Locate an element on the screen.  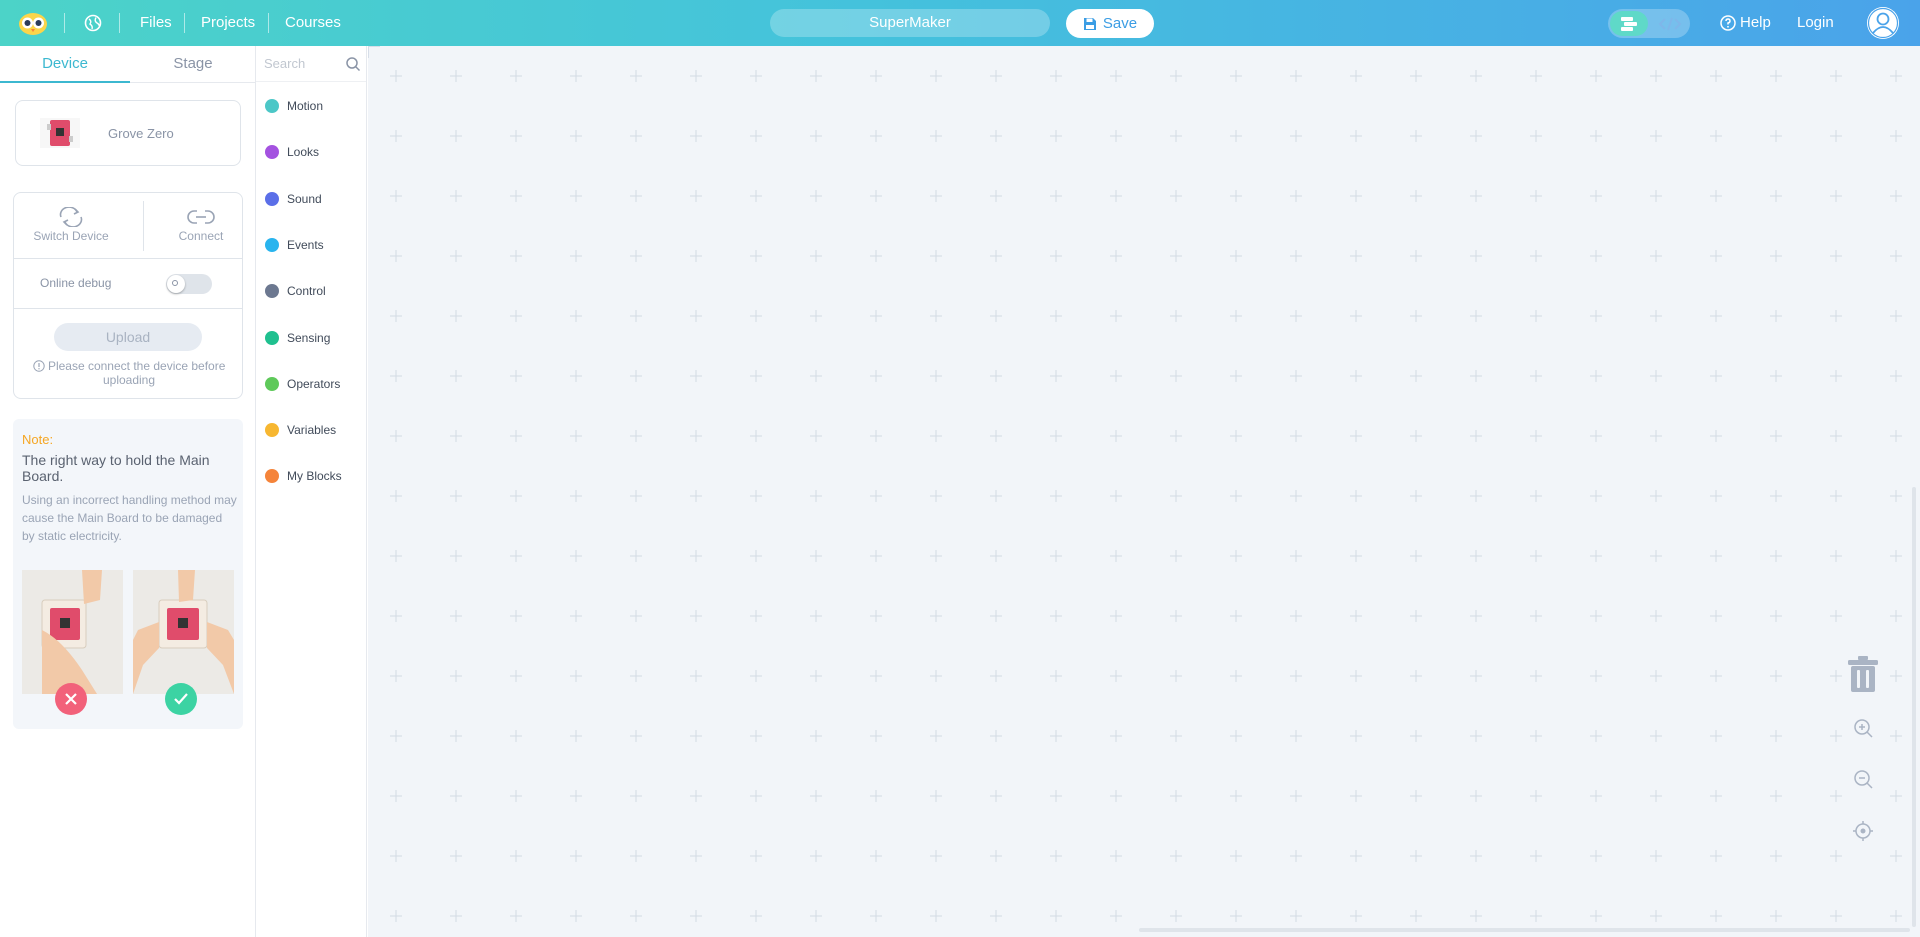
switch-device-button: Switch Device is located at coordinates (71, 225).